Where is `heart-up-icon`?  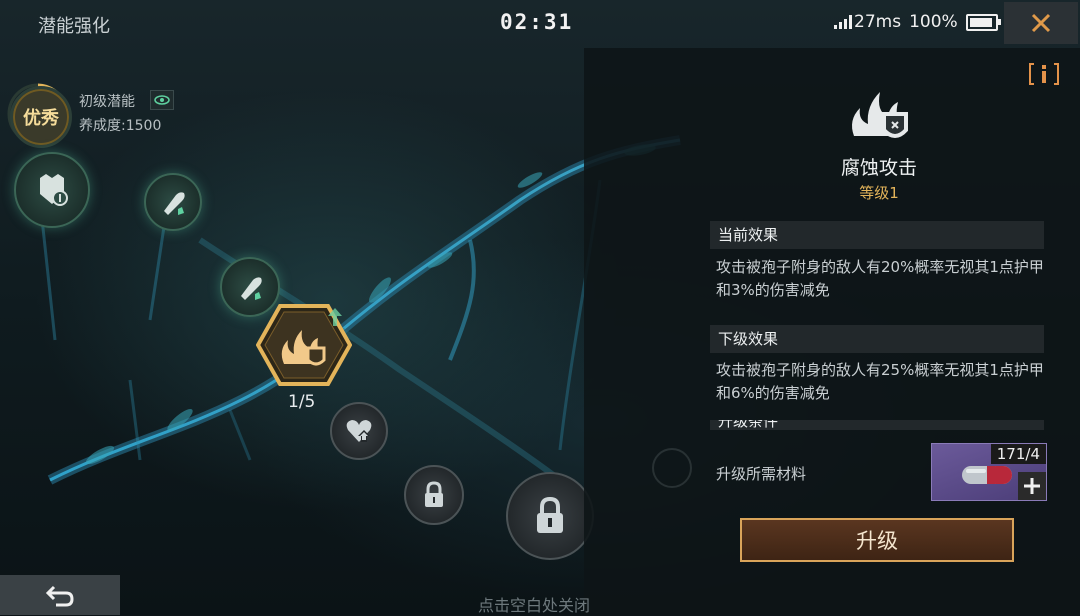 heart-up-icon is located at coordinates (359, 431).